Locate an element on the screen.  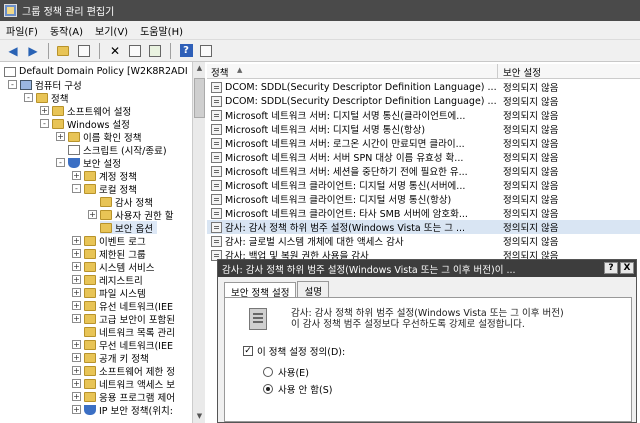
tree-item-account-policies: + 계정 정책 is located at coordinates (104, 176).